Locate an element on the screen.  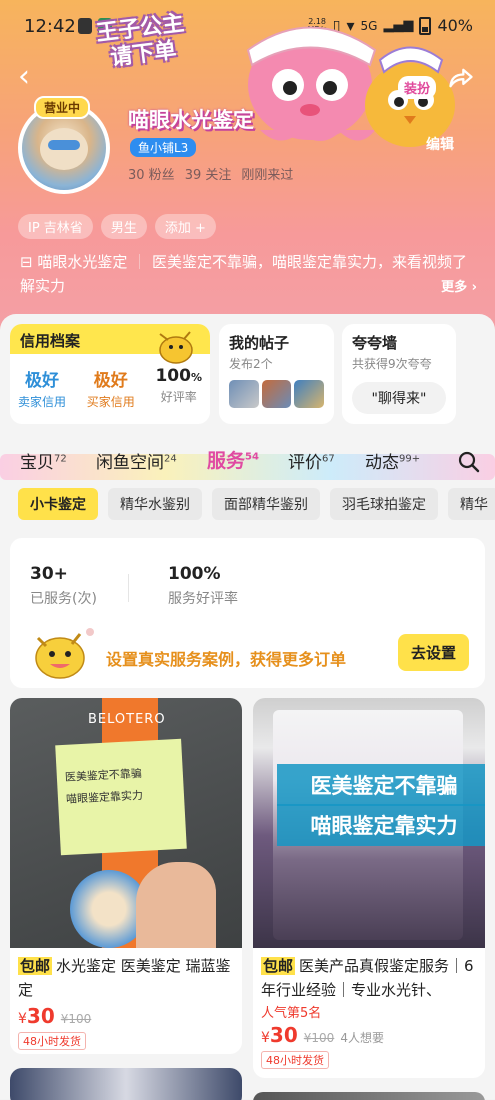
sticky-note-line2: 喵眼鉴定靠实力 is located at coordinates (104, 797).